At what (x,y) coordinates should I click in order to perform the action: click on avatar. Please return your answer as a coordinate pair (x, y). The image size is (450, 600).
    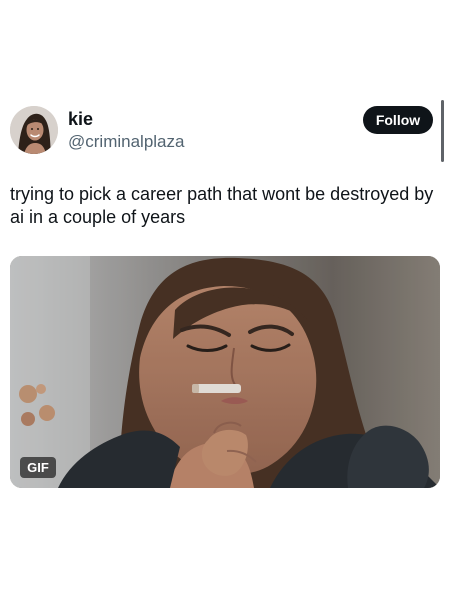
    Looking at the image, I should click on (34, 130).